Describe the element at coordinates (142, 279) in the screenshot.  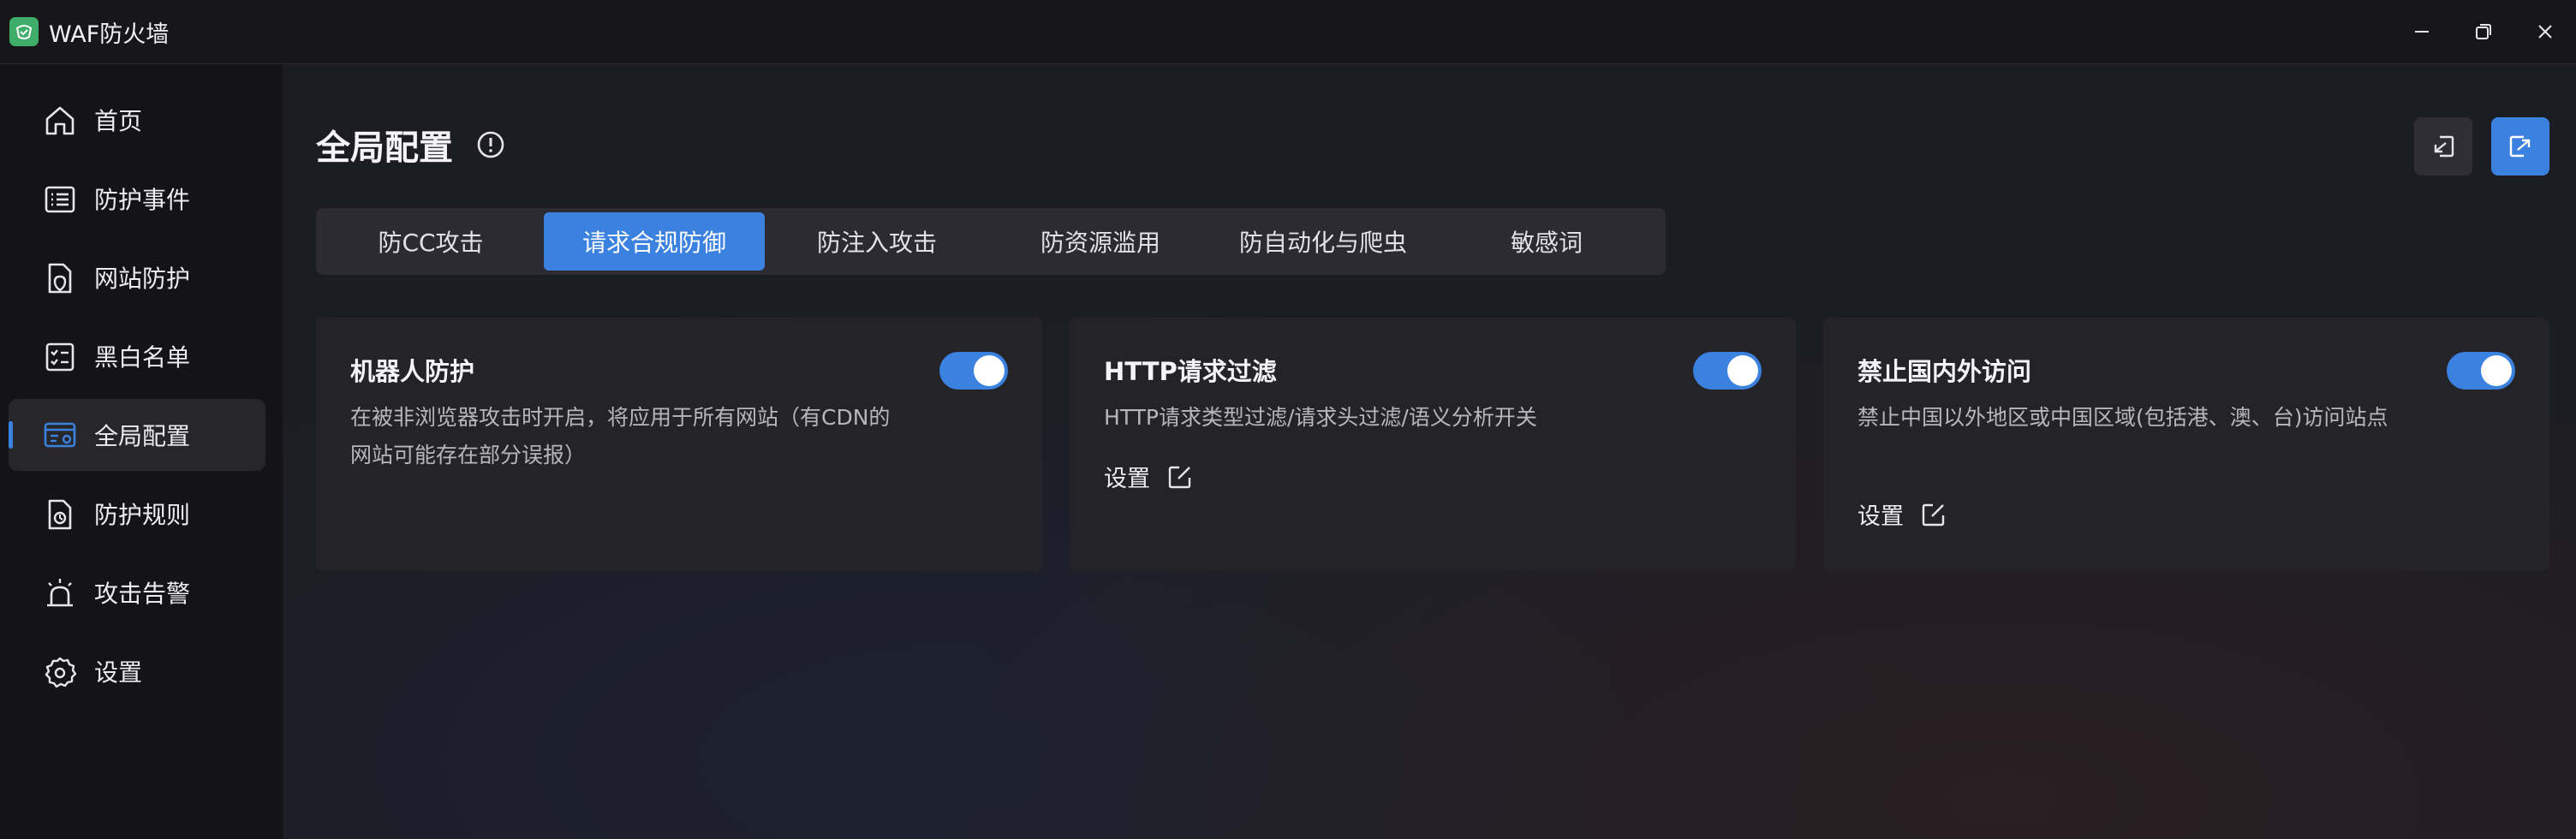
I see `sidebar-item-label: 网站防护` at that location.